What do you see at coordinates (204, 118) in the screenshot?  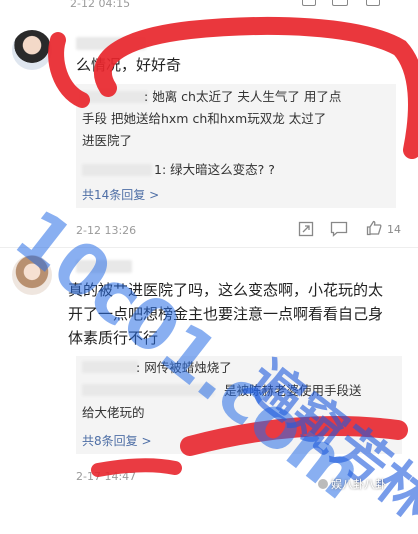 I see `reply-text: 手段 把她送给hxm ch和hxm玩双龙 太过了` at bounding box center [204, 118].